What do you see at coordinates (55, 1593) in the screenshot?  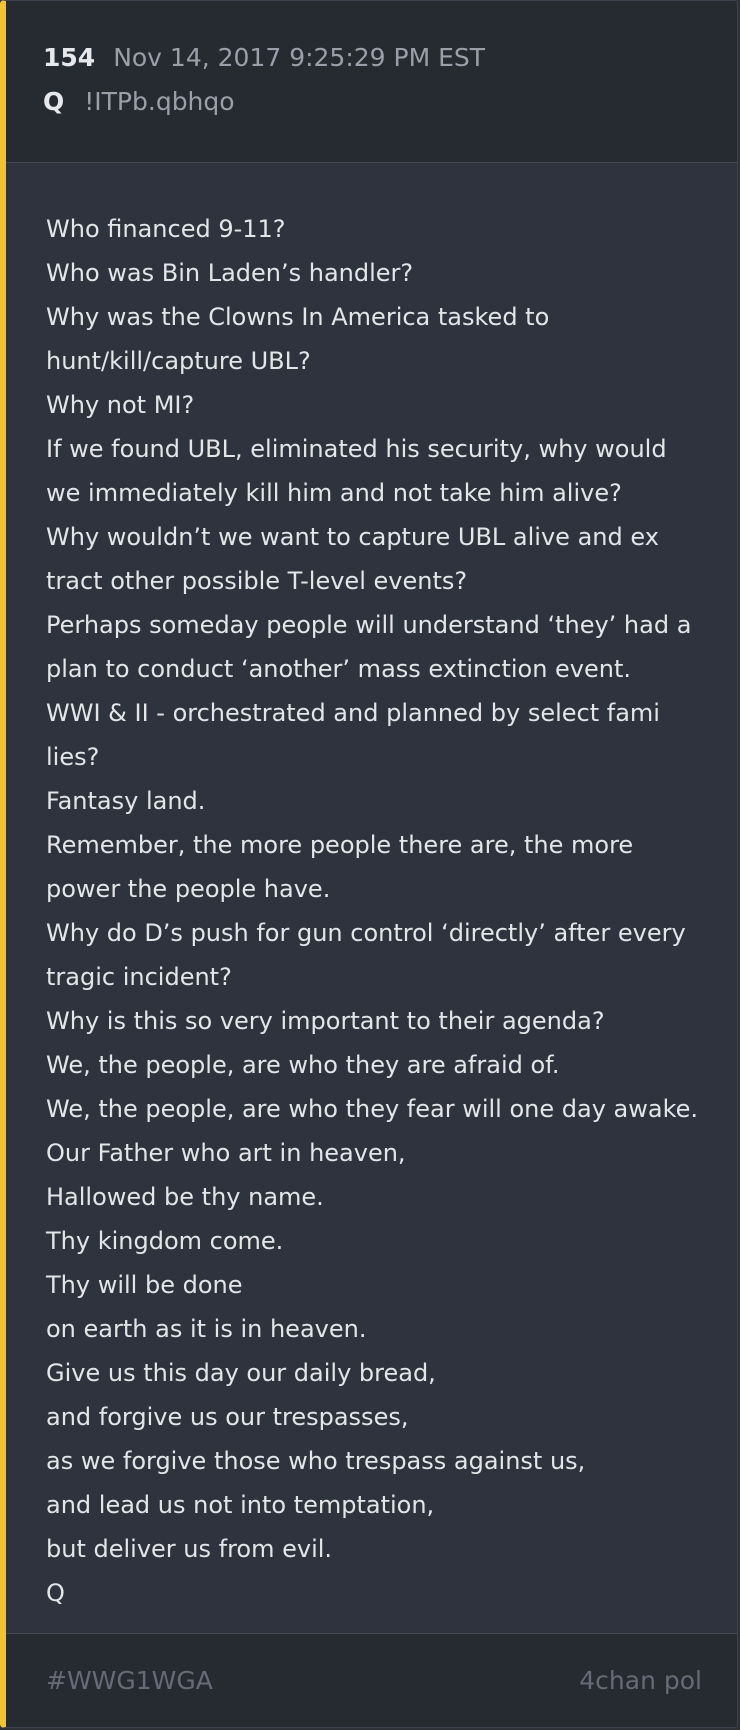 I see `post-text-line: Q` at bounding box center [55, 1593].